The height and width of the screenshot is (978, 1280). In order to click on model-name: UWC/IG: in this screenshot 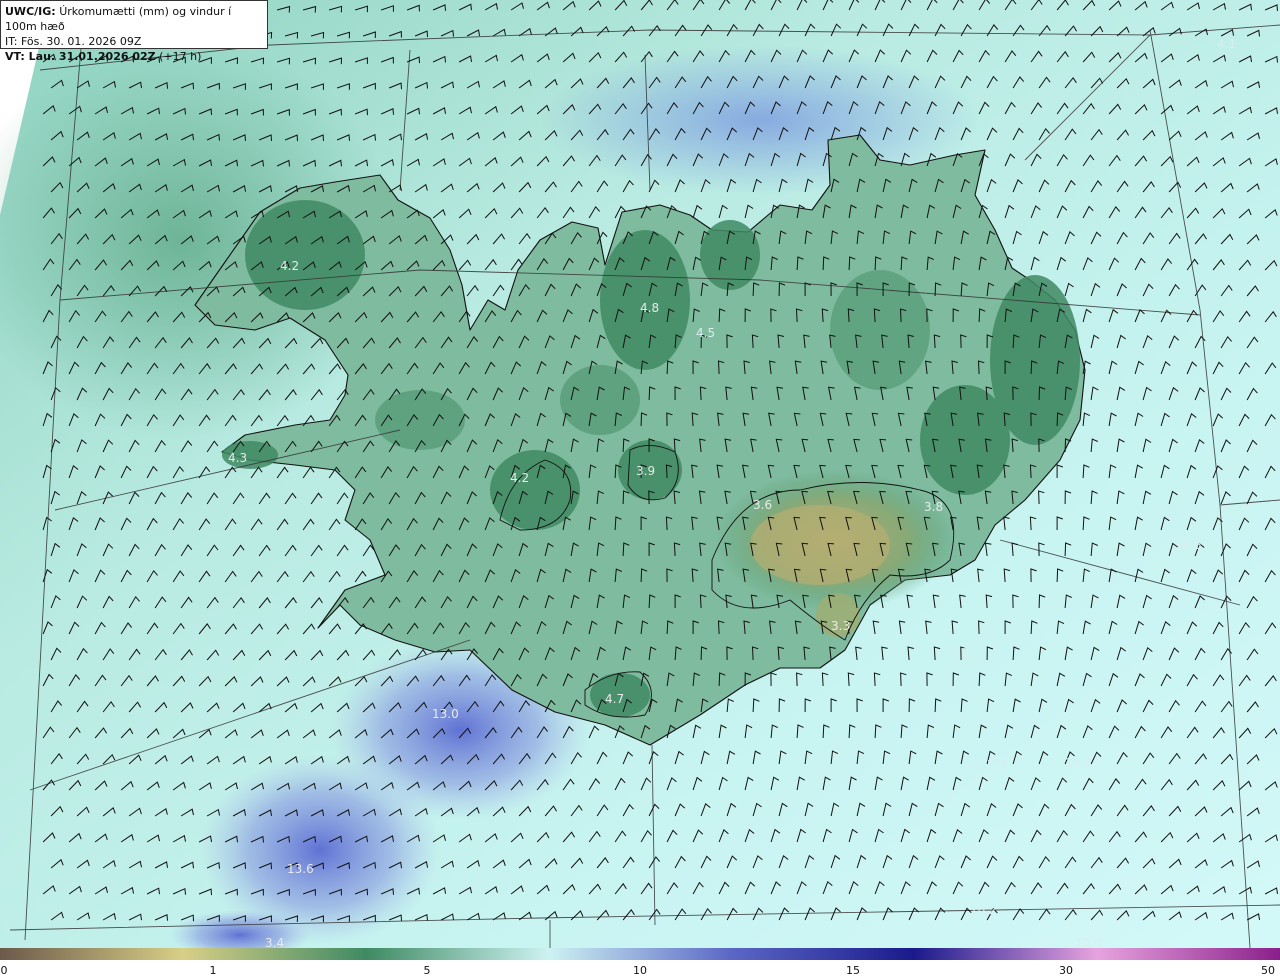, I will do `click(30, 11)`.